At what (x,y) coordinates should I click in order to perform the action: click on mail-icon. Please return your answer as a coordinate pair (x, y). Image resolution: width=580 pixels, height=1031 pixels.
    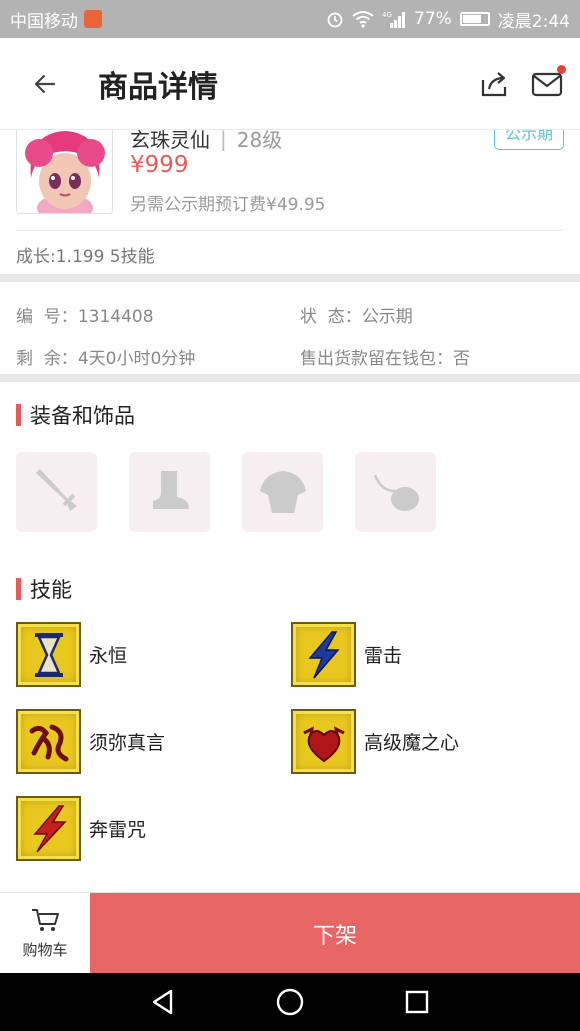
    Looking at the image, I should click on (547, 84).